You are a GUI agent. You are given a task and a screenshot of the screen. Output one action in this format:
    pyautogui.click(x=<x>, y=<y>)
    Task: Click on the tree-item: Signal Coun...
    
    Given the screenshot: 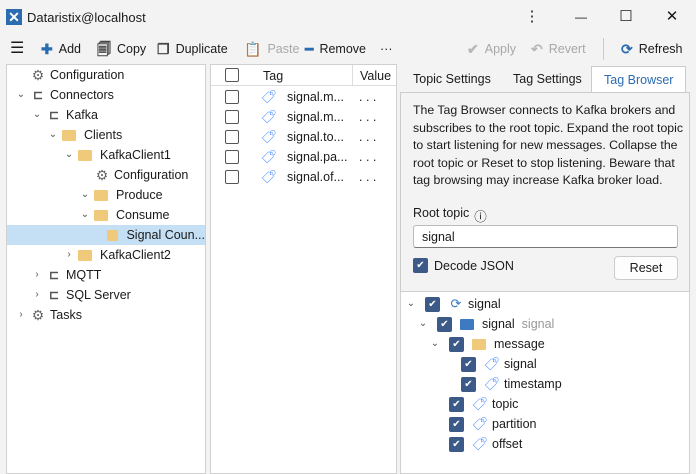 What is the action you would take?
    pyautogui.click(x=106, y=235)
    